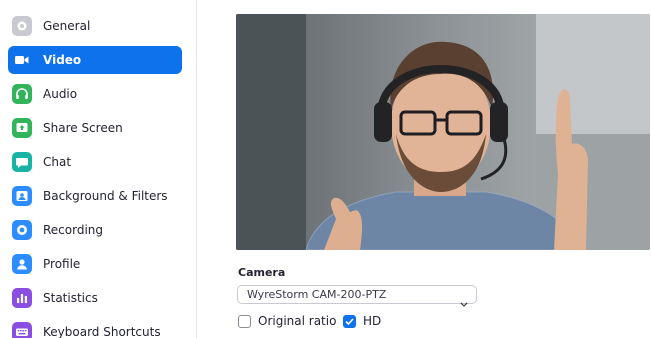 This screenshot has width=651, height=338. I want to click on chat-bubble-icon, so click(22, 162).